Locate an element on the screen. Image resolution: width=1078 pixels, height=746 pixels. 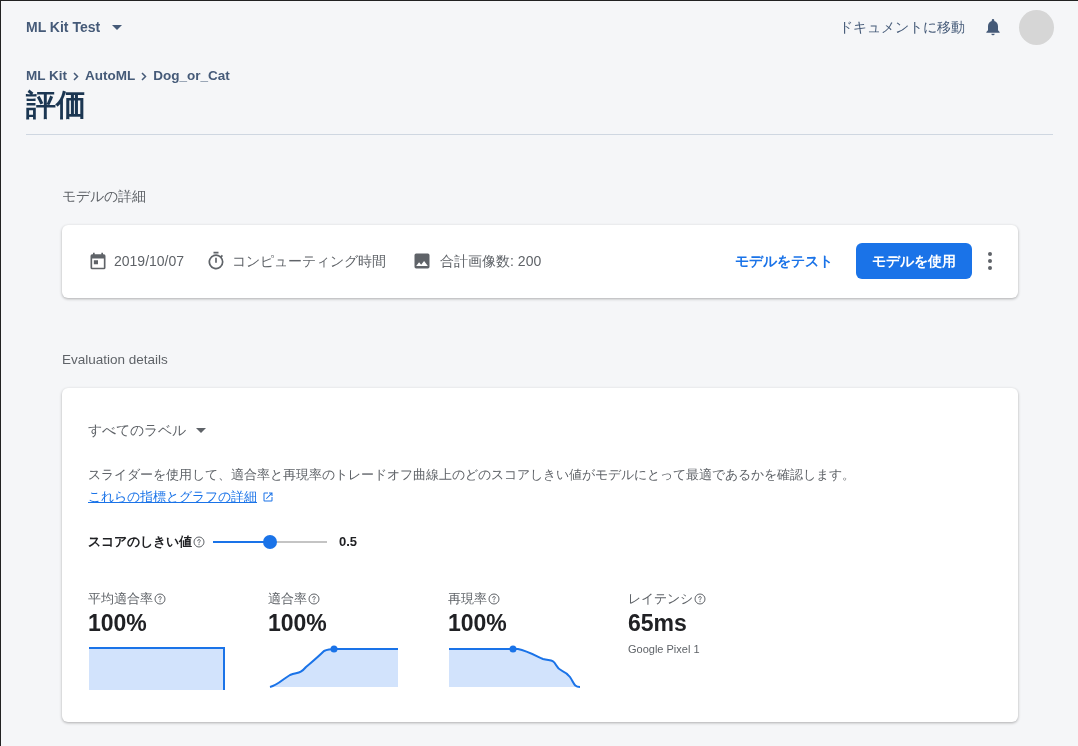
breadcrumb-link: ML Kit is located at coordinates (46, 76).